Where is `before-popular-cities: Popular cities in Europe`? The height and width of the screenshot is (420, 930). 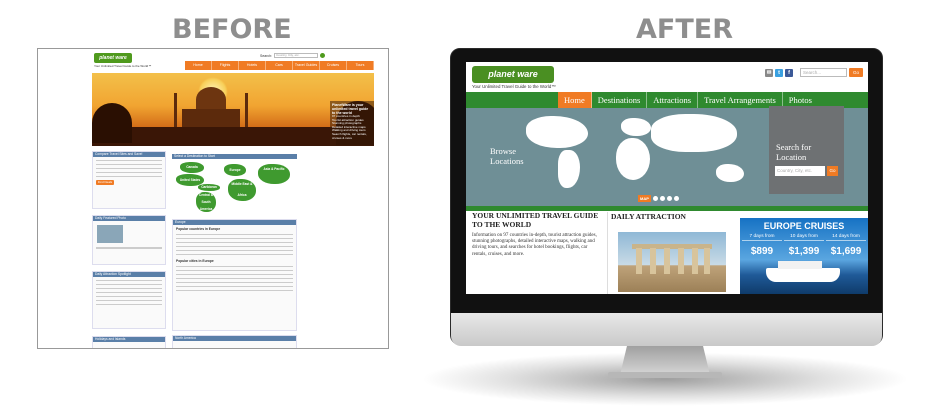 before-popular-cities: Popular cities in Europe is located at coordinates (195, 261).